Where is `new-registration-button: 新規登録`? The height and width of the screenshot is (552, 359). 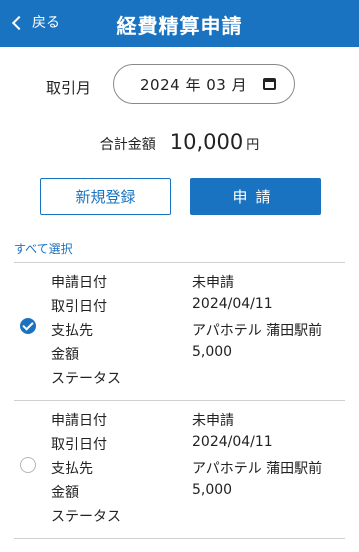 new-registration-button: 新規登録 is located at coordinates (105, 196).